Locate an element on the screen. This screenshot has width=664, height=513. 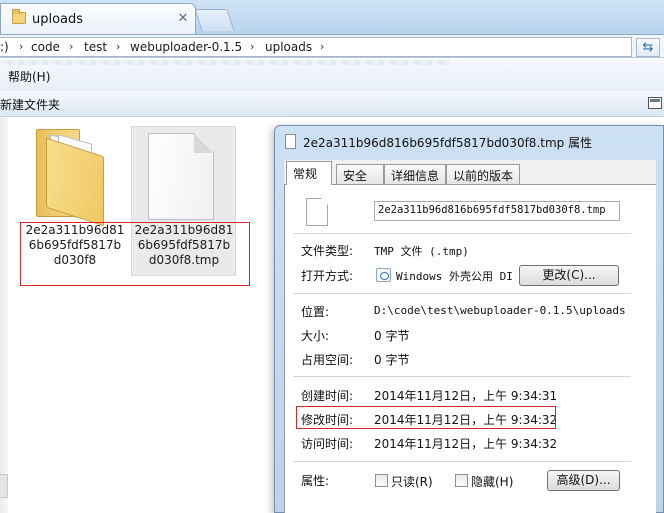
highlight-box-modified is located at coordinates (426, 417).